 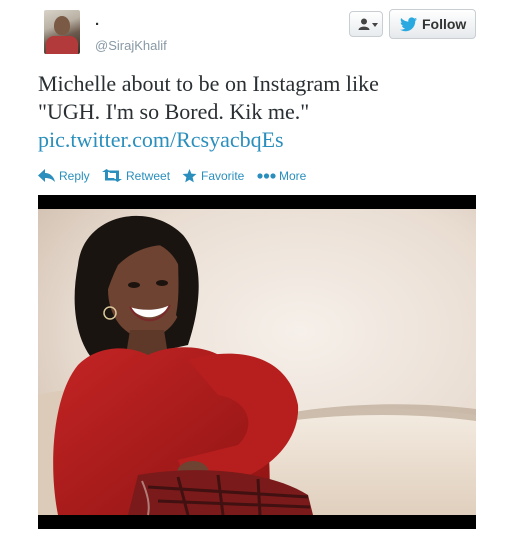 What do you see at coordinates (223, 176) in the screenshot?
I see `favorite-label: Favorite` at bounding box center [223, 176].